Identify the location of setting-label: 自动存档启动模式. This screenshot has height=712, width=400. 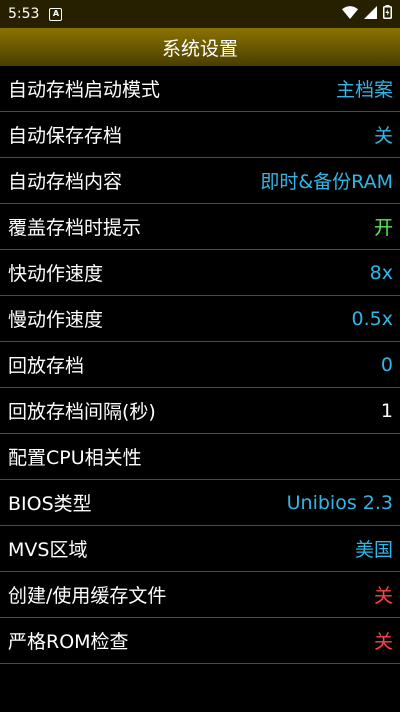
(84, 90).